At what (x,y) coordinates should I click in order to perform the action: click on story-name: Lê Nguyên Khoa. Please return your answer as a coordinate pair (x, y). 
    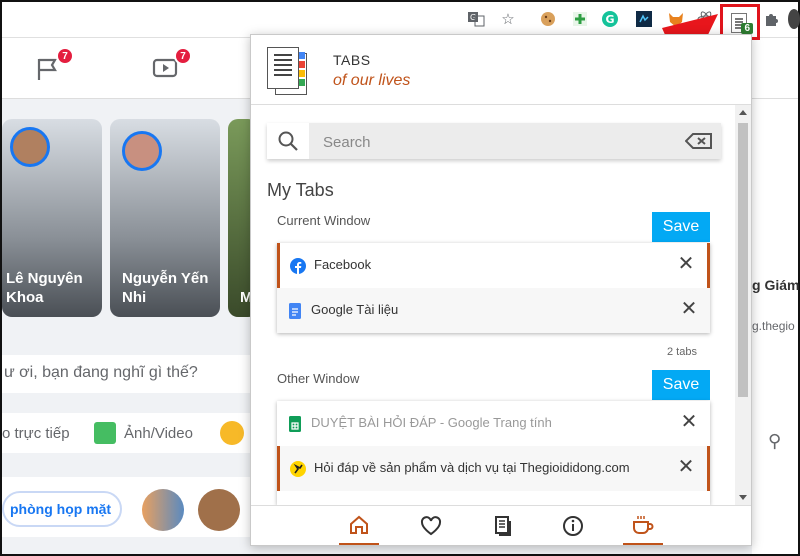
    Looking at the image, I should click on (44, 288).